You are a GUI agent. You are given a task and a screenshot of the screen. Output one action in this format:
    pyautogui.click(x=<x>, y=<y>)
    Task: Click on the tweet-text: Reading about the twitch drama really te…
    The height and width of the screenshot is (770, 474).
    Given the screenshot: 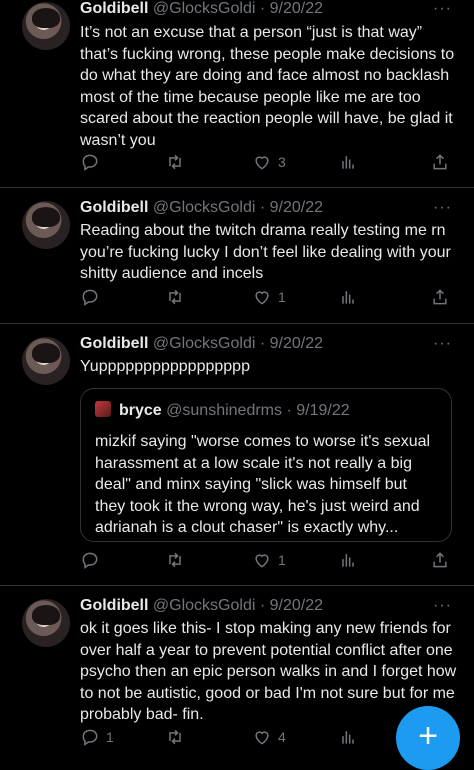 What is the action you would take?
    pyautogui.click(x=265, y=252)
    